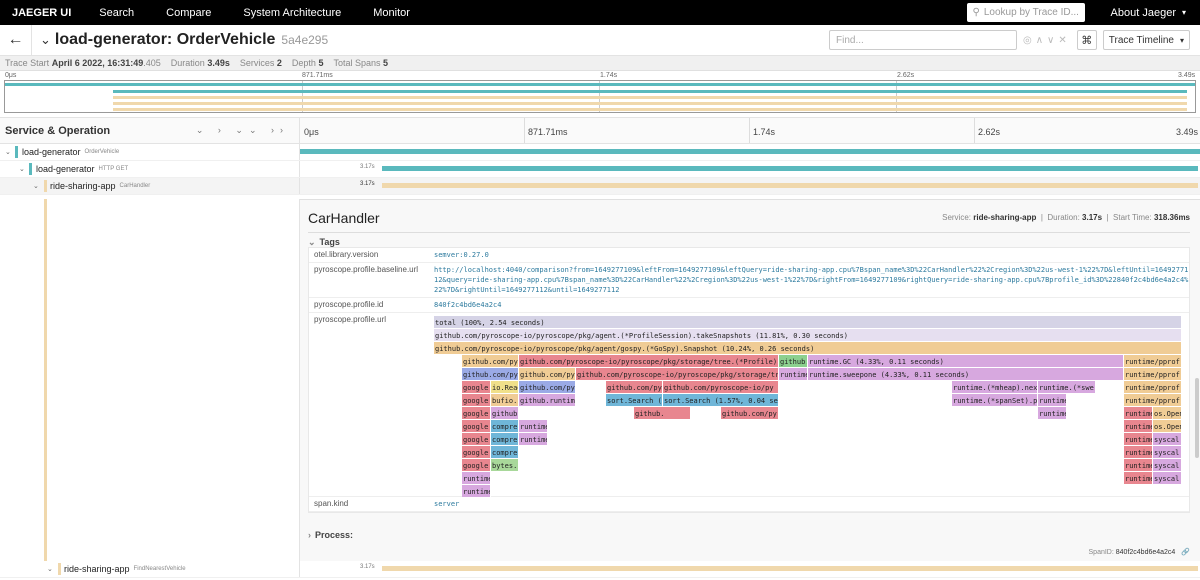  Describe the element at coordinates (721, 387) in the screenshot. I see `flame-frame: github.com/pyroscope-io/py` at that location.